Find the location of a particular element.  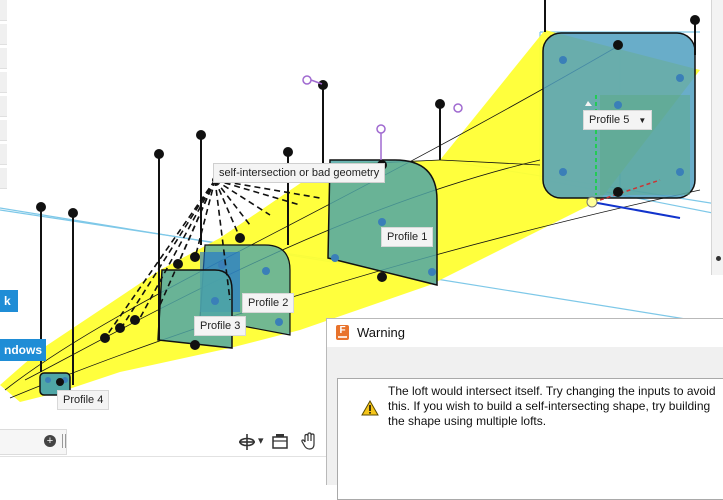

profile-3-shape is located at coordinates (195, 309).